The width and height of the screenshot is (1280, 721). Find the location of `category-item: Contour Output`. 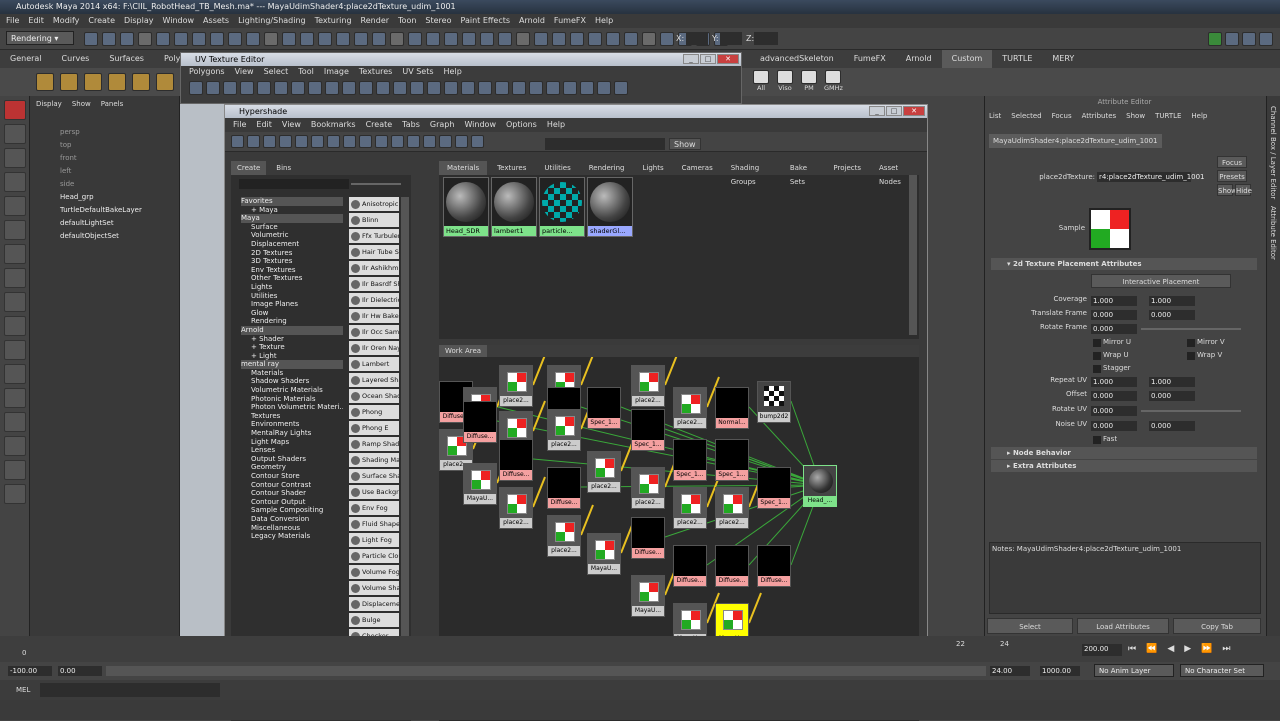

category-item: Contour Output is located at coordinates (292, 502).